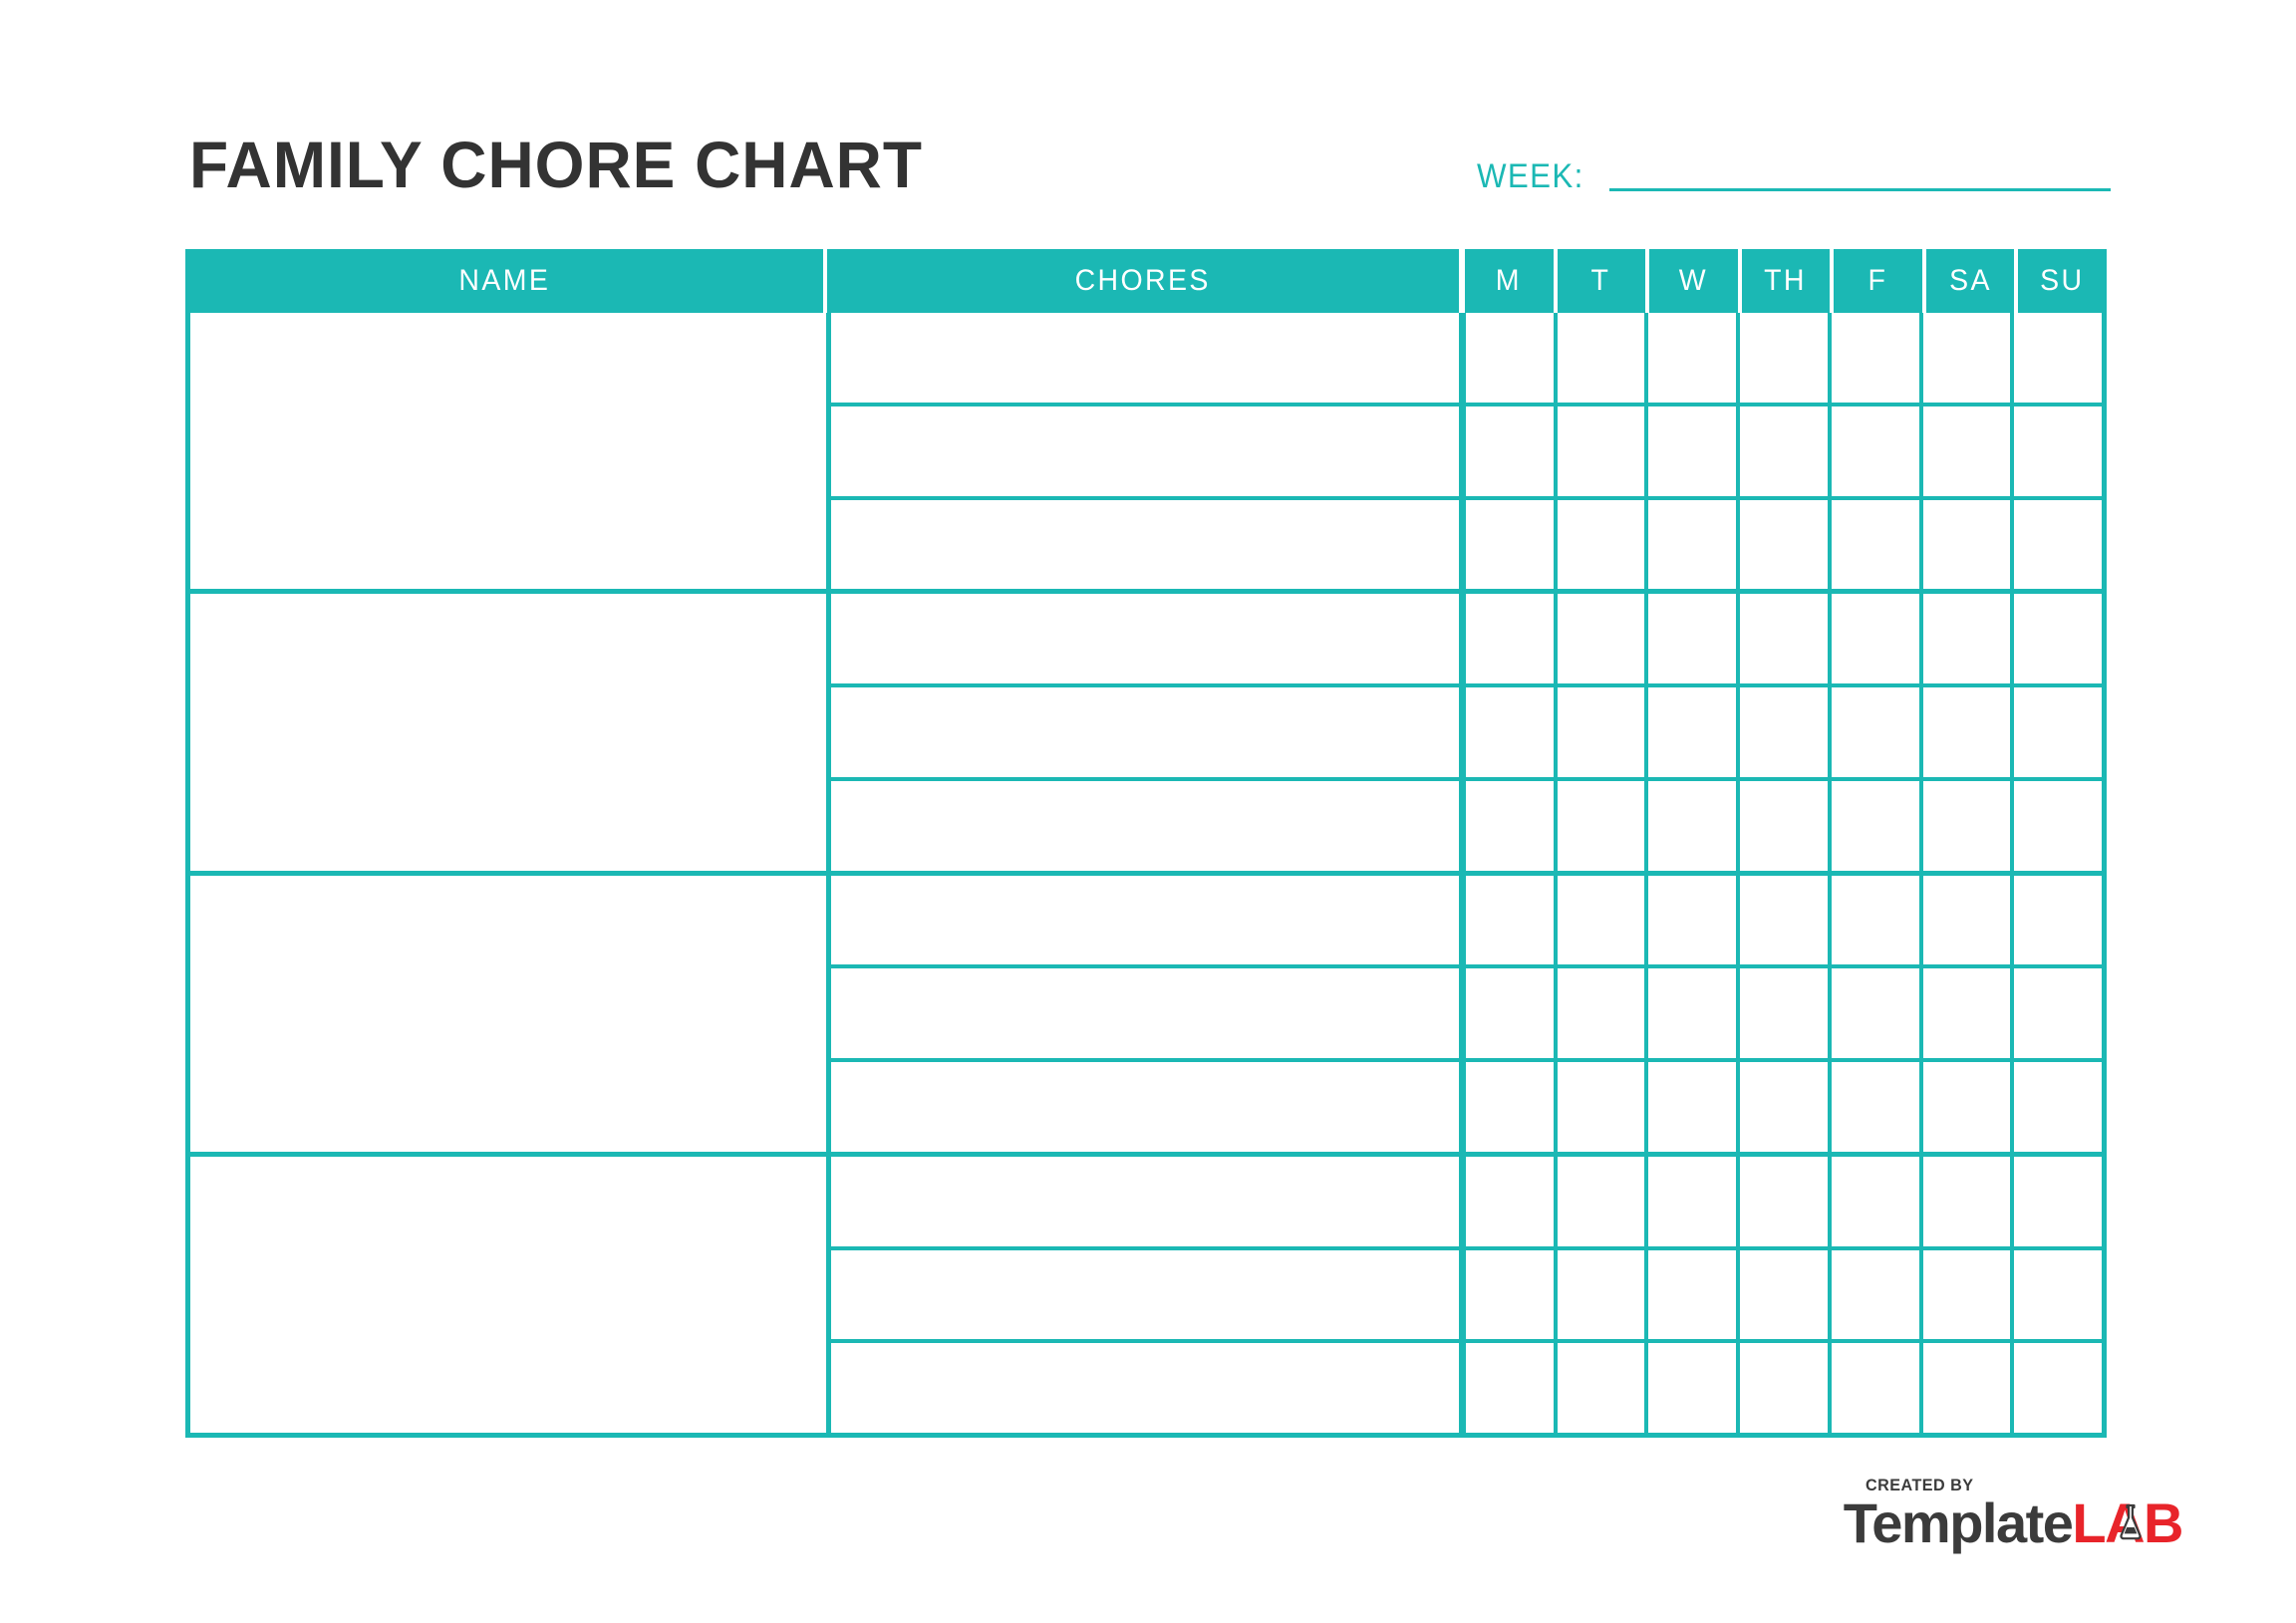 This screenshot has width=2296, height=1623. Describe the element at coordinates (1860, 189) in the screenshot. I see `week-input-rule` at that location.